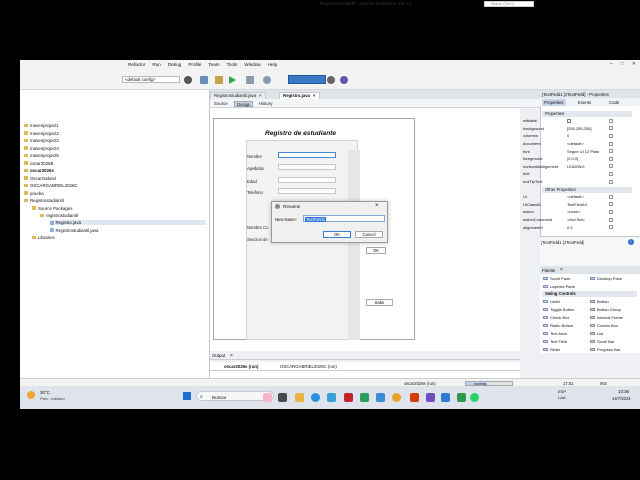 The height and width of the screenshot is (480, 640). I want to click on tab-properties: Properties, so click(554, 102).